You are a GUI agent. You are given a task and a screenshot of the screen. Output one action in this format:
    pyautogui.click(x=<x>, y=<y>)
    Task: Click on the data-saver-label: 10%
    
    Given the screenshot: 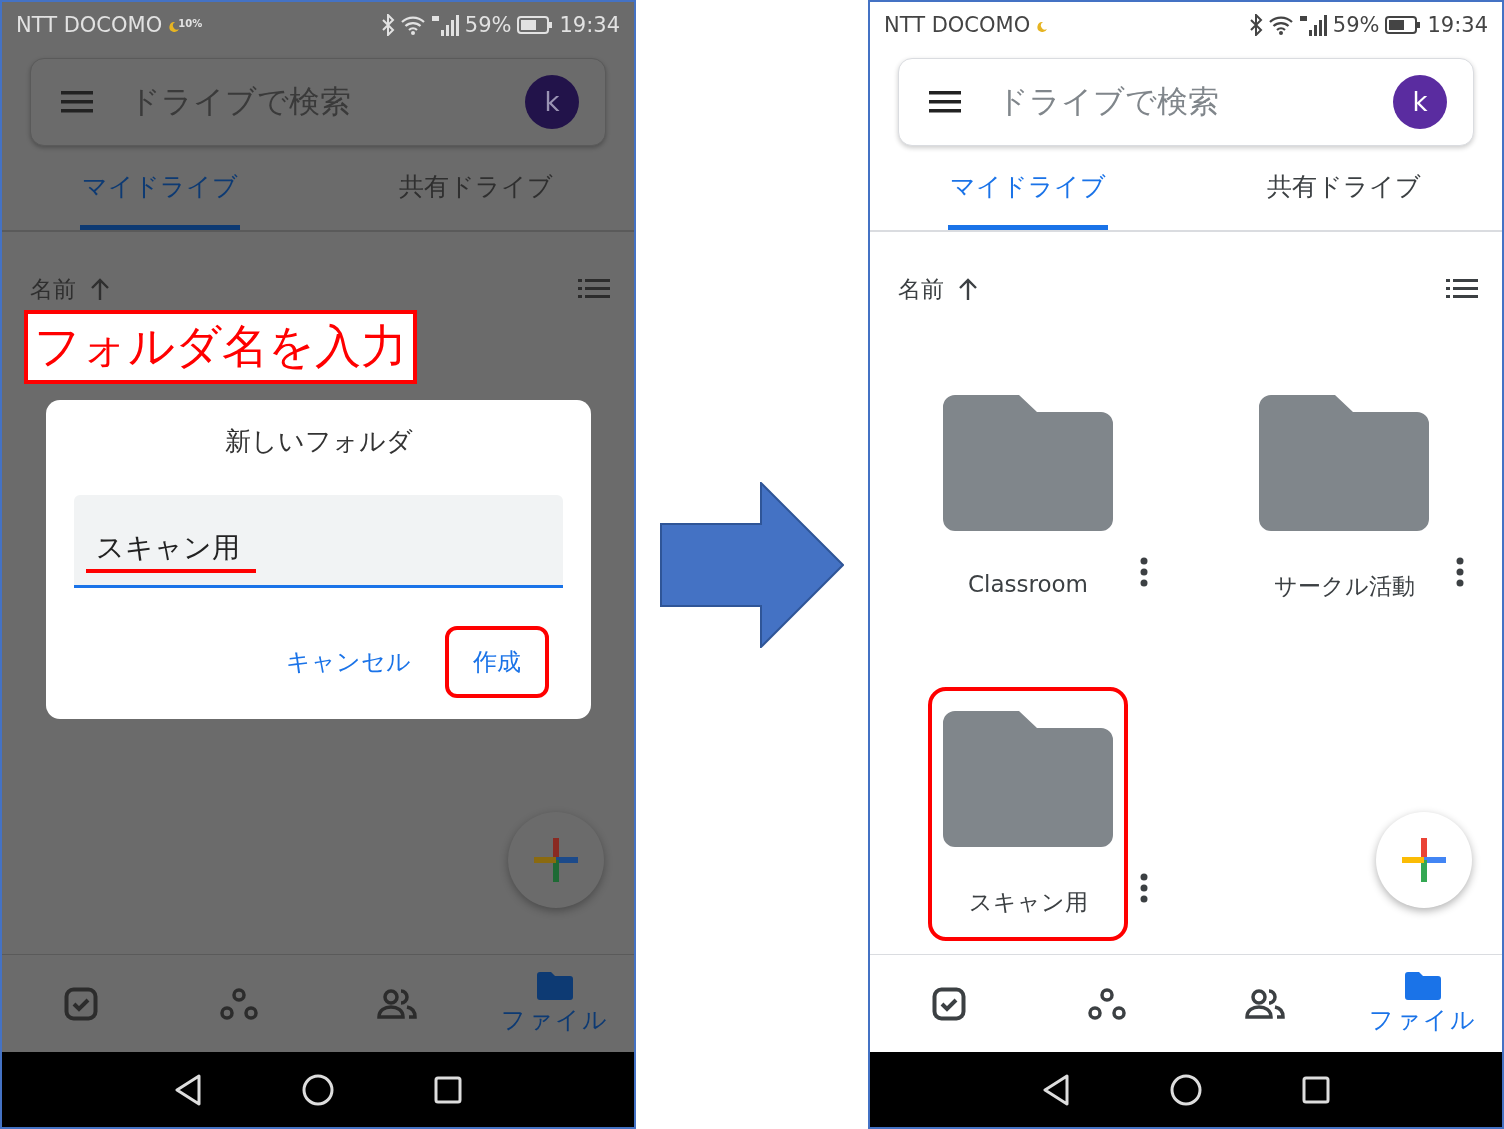 What is the action you would take?
    pyautogui.click(x=190, y=23)
    